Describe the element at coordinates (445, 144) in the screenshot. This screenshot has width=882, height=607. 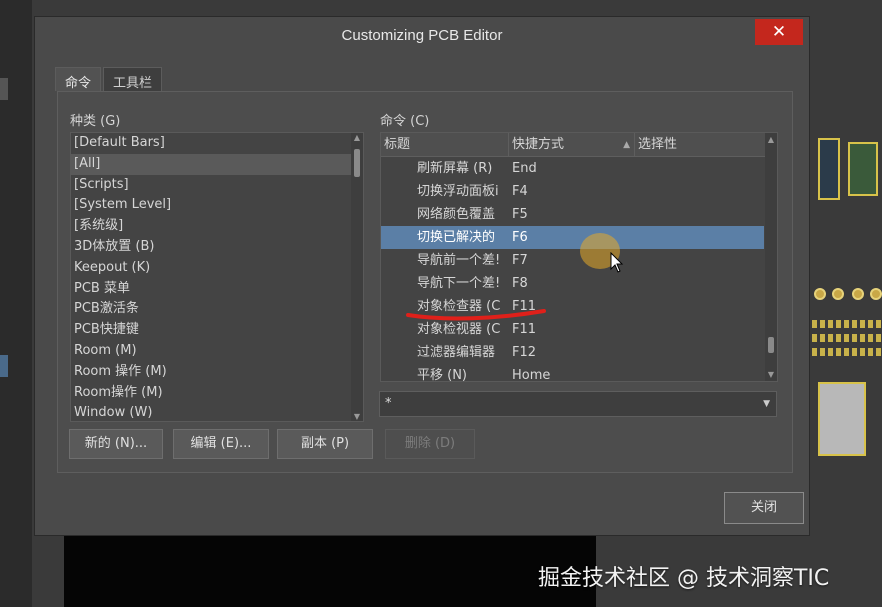
I see `column-header-title: 标题` at that location.